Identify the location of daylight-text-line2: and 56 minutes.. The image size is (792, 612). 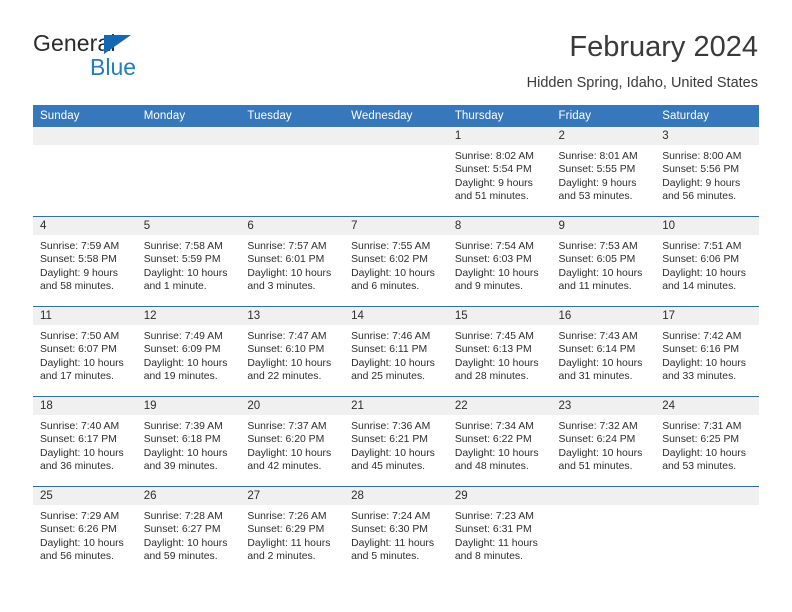
(699, 197).